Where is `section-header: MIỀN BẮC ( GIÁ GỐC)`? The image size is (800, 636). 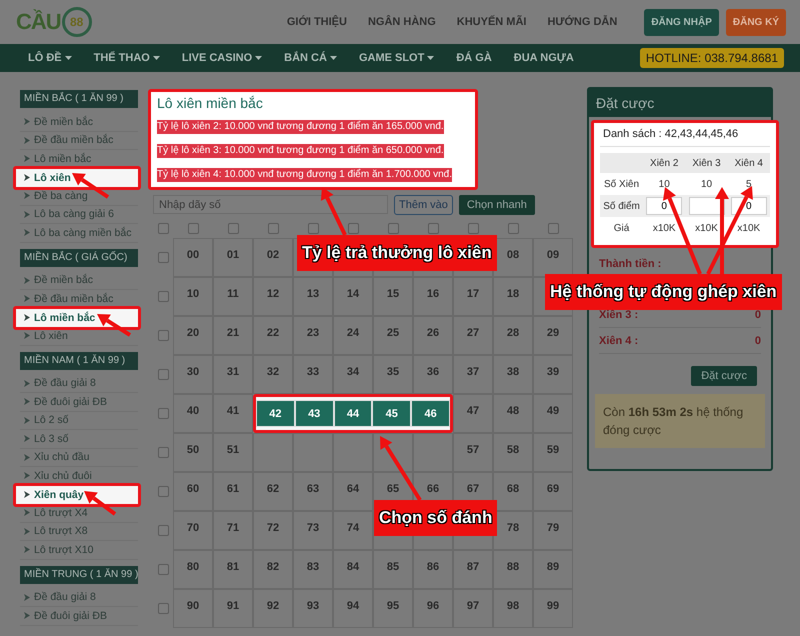
section-header: MIỀN BẮC ( GIÁ GỐC) is located at coordinates (79, 257).